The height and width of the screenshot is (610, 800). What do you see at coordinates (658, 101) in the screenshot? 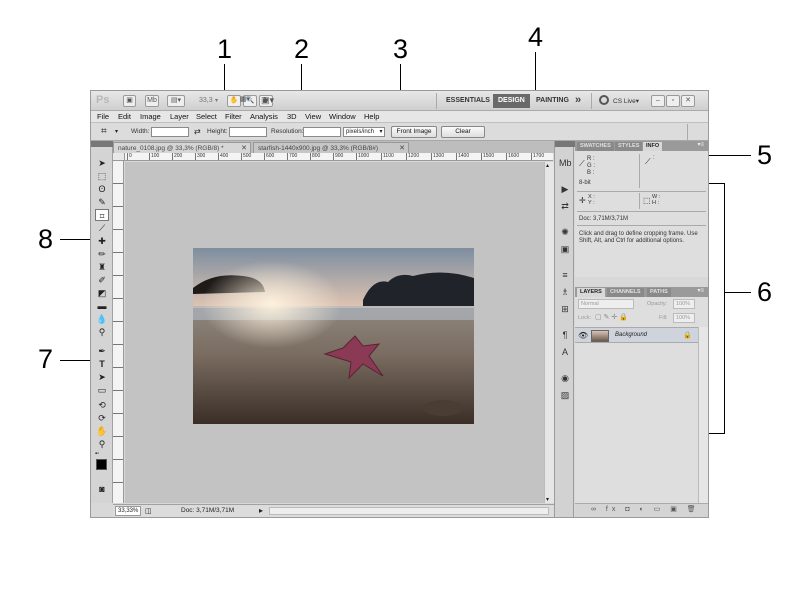
I see `minimize-button: –` at bounding box center [658, 101].